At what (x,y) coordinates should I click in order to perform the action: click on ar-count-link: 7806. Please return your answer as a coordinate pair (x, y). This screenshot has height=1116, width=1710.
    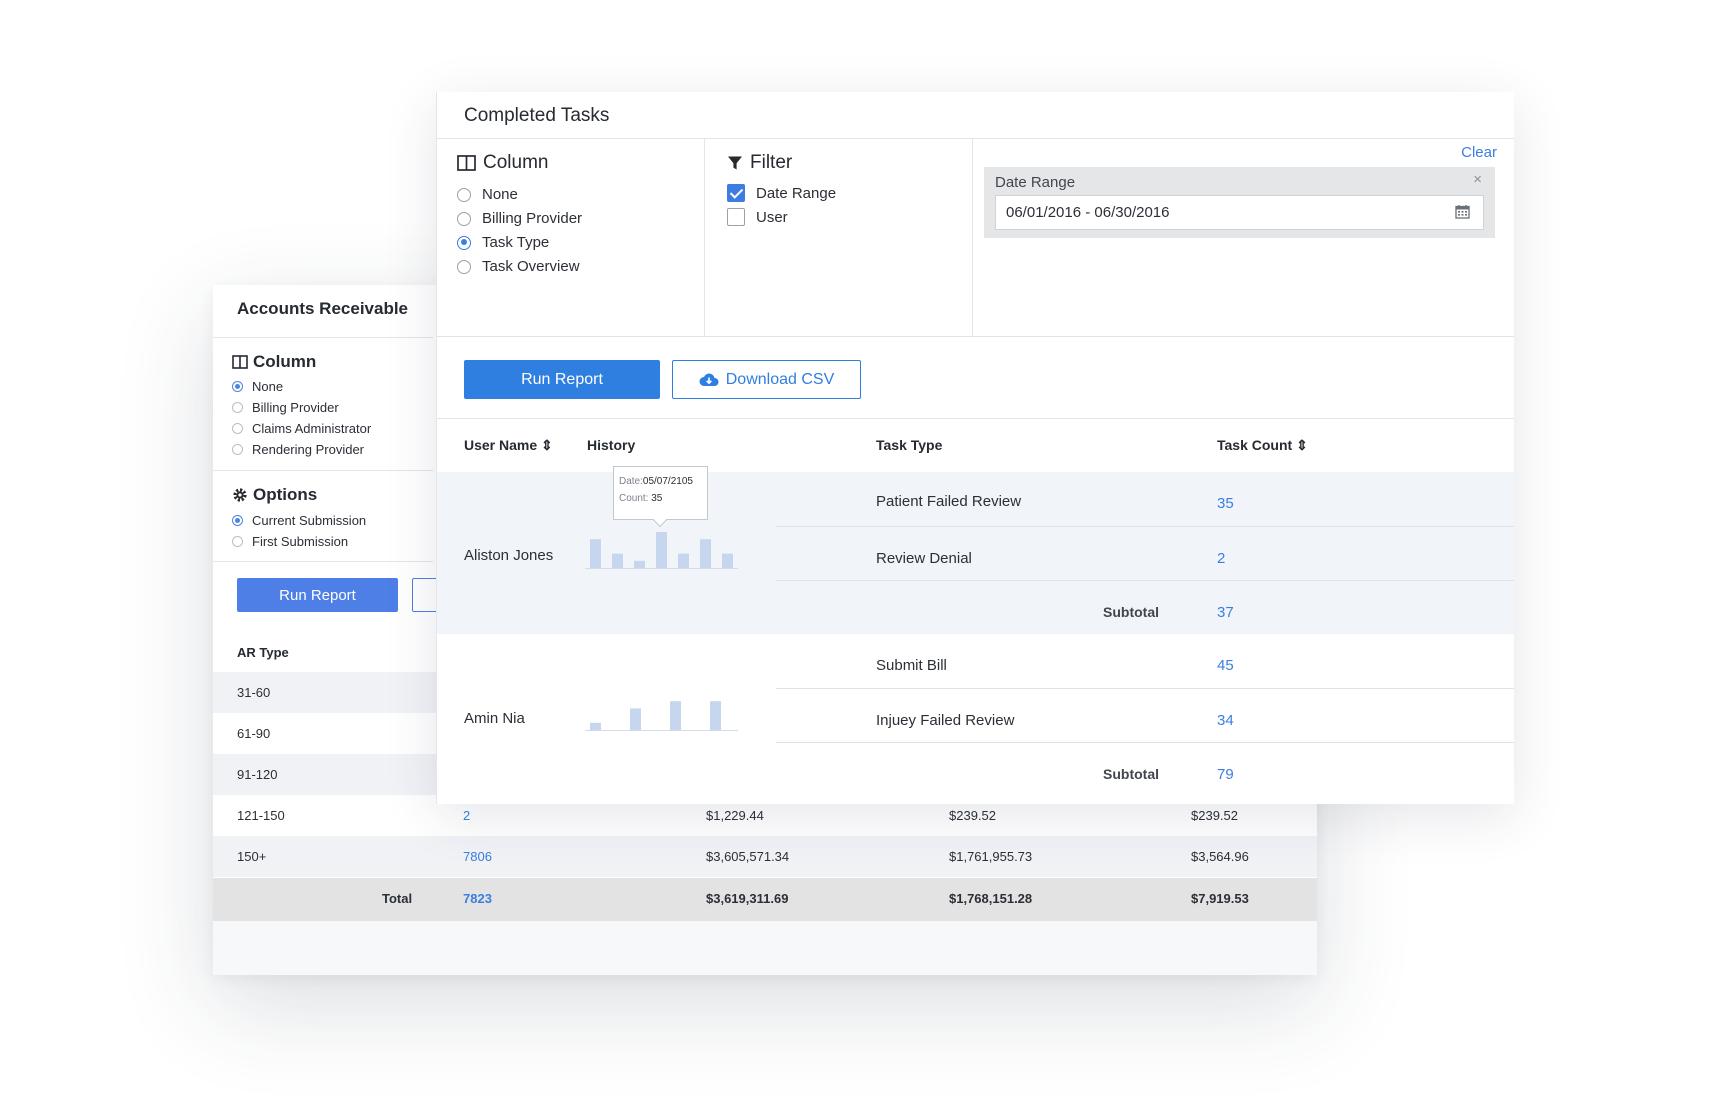
    Looking at the image, I should click on (477, 856).